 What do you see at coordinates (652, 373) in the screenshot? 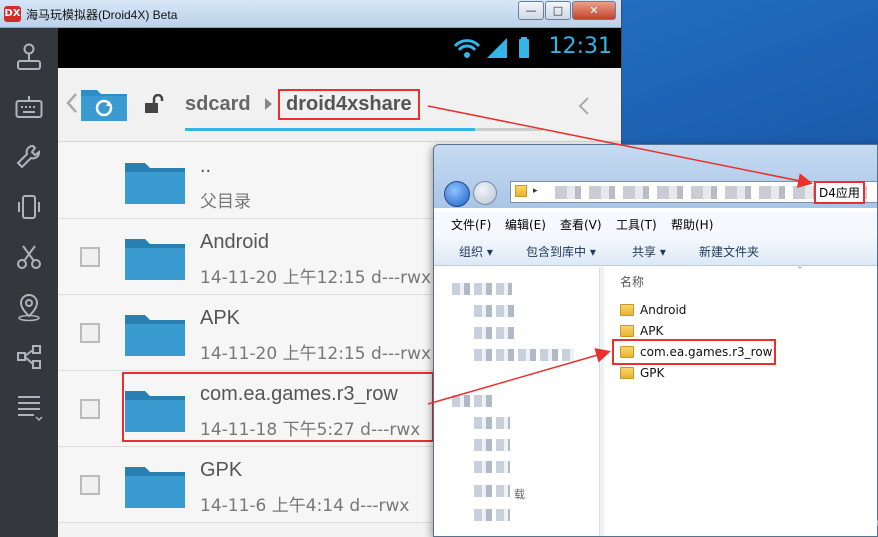
I see `item-label: GPK` at bounding box center [652, 373].